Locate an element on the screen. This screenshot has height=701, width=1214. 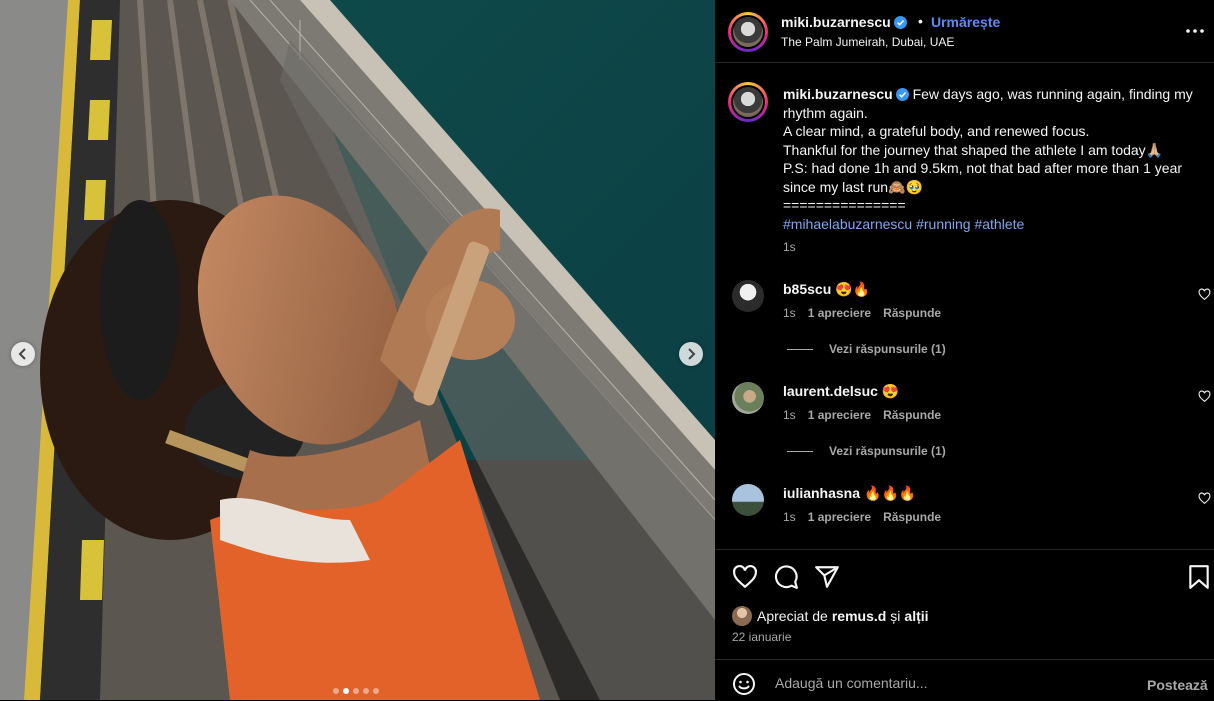
comment-icon is located at coordinates (786, 577).